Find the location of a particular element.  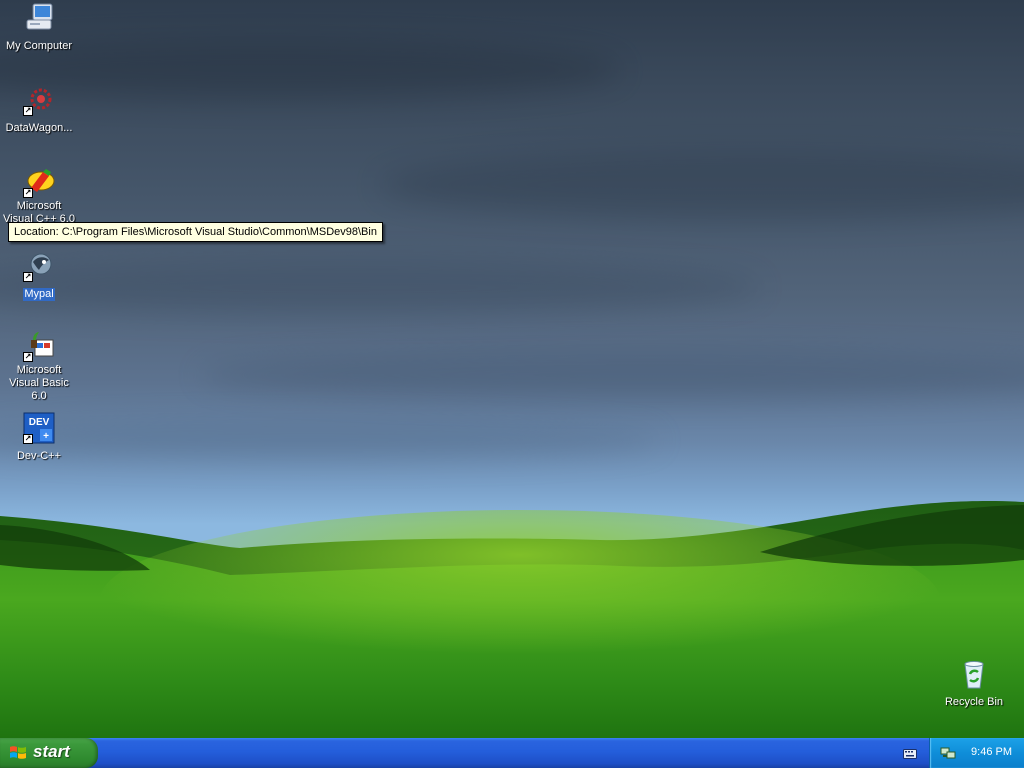

taskbar-clock: 9:46 PM is located at coordinates (991, 752).